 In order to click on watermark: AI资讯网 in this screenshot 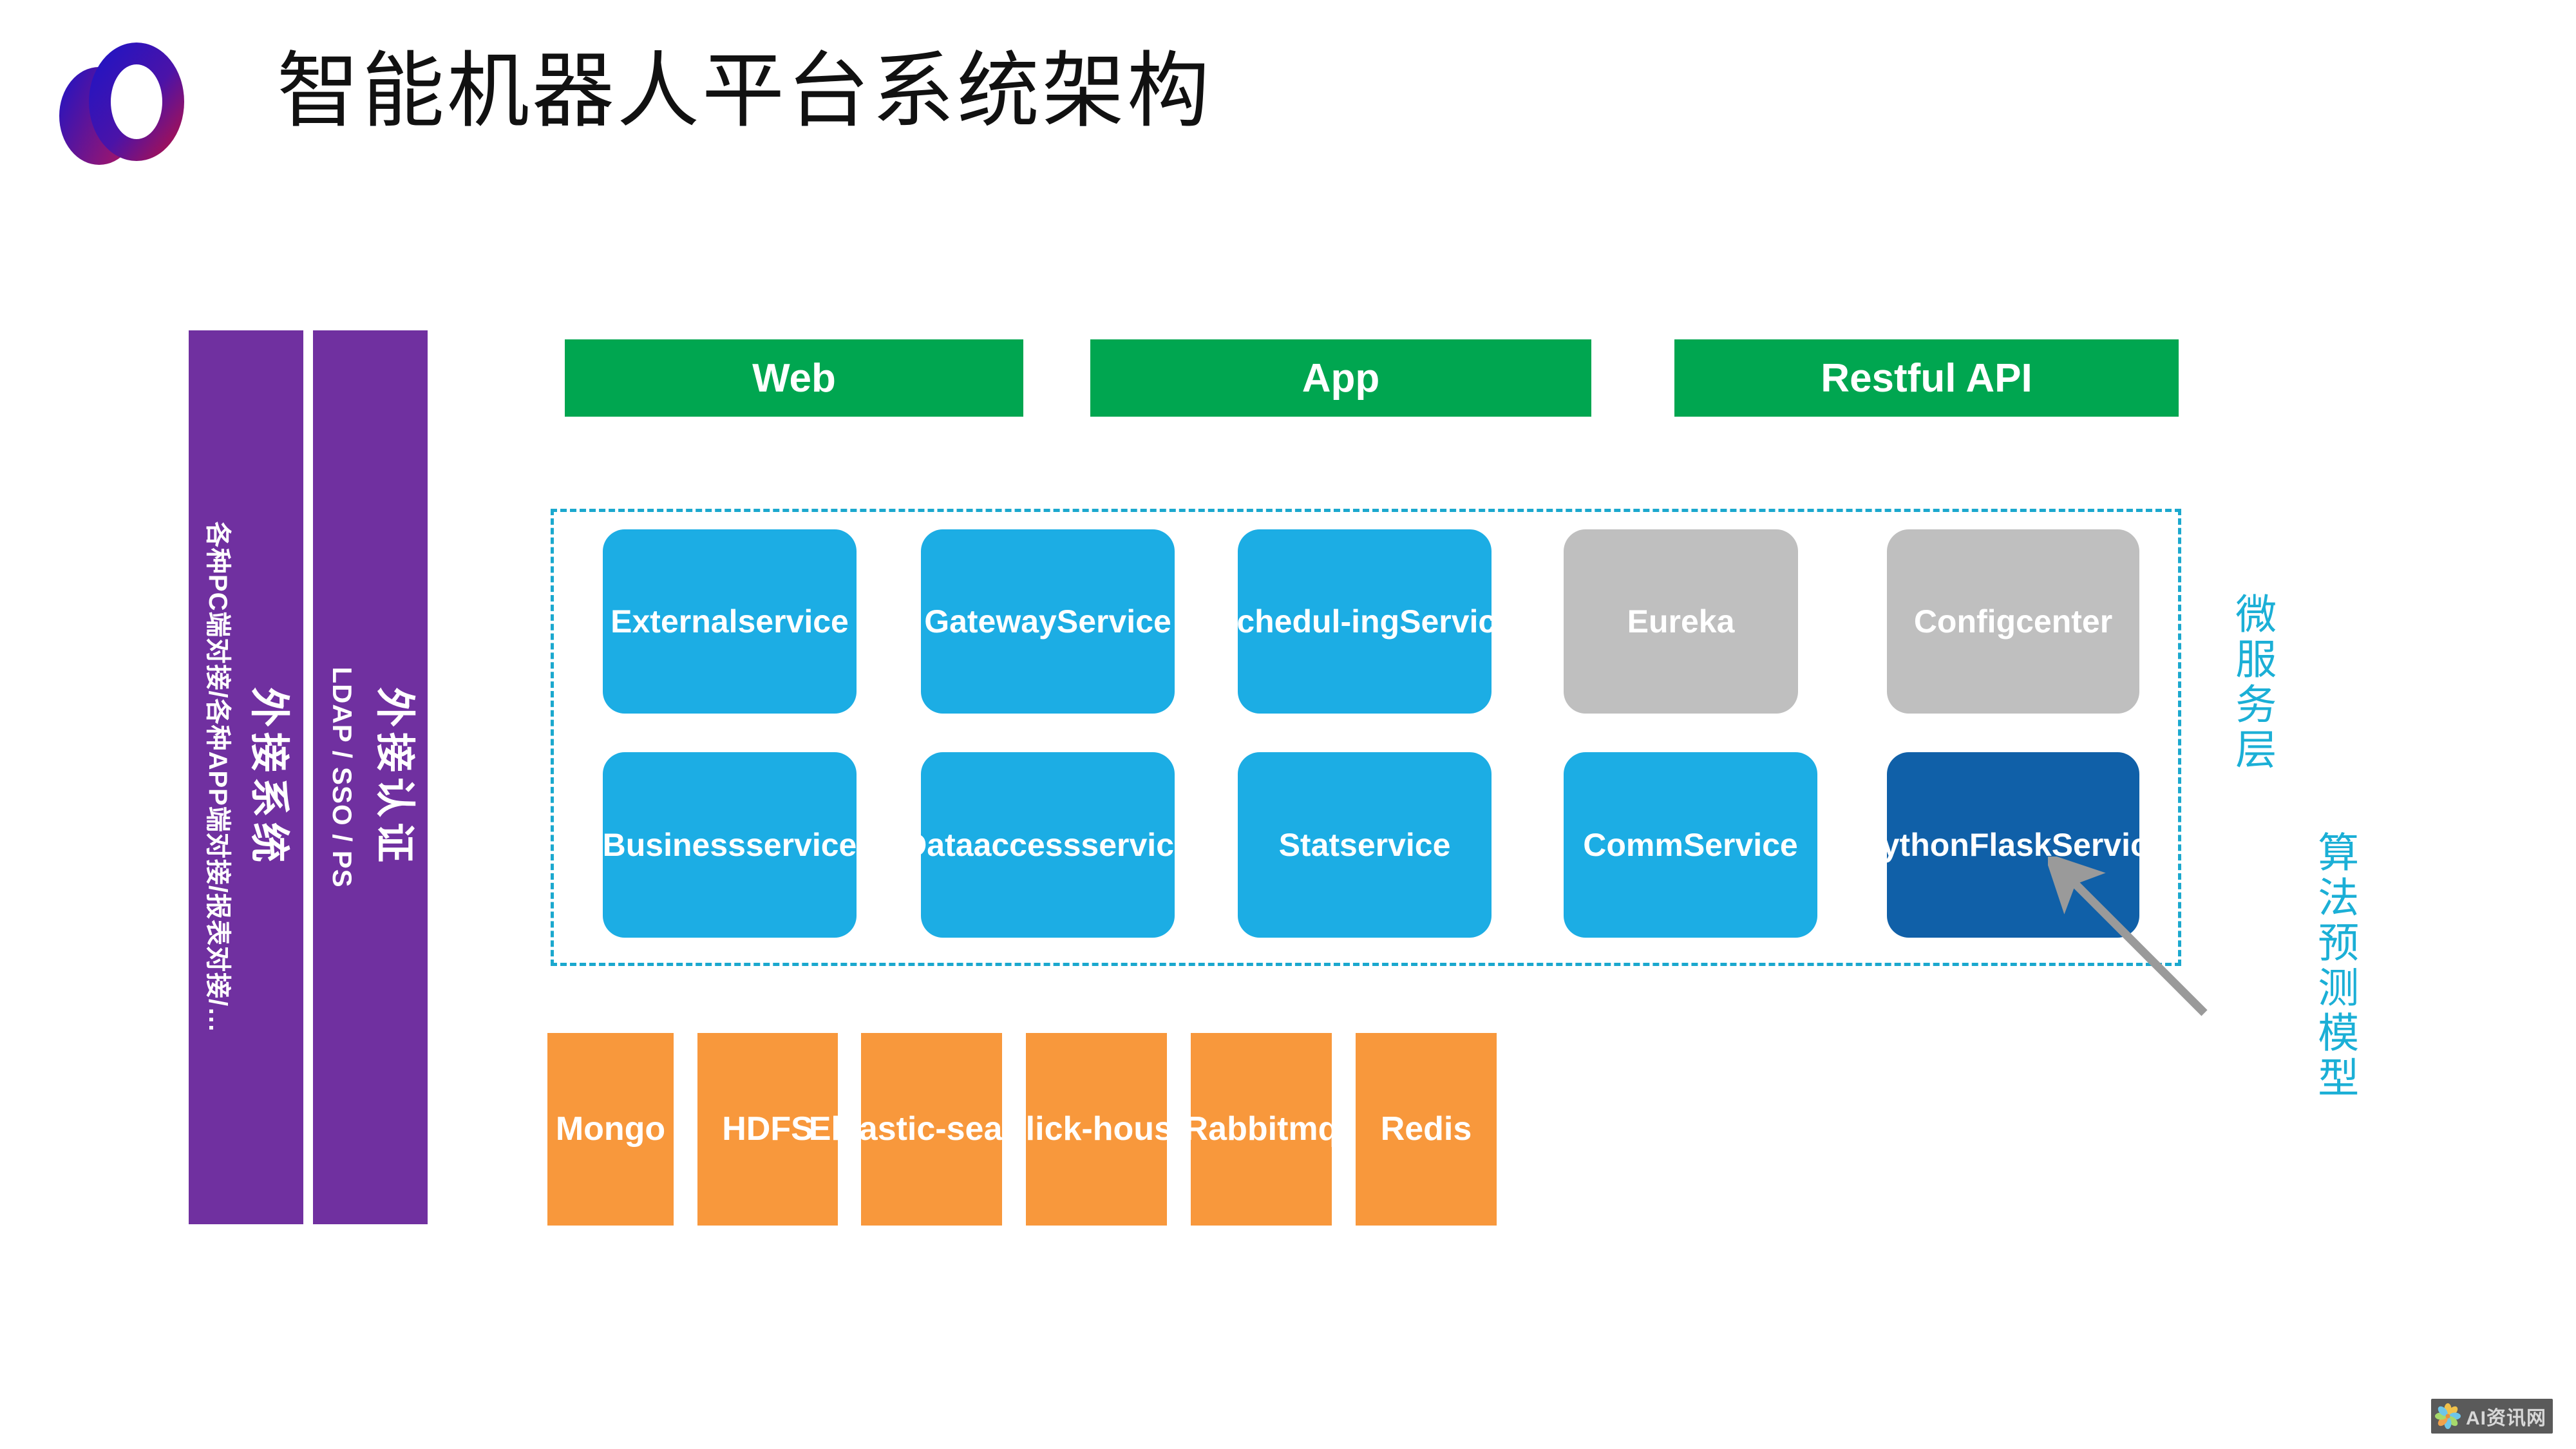, I will do `click(2492, 1416)`.